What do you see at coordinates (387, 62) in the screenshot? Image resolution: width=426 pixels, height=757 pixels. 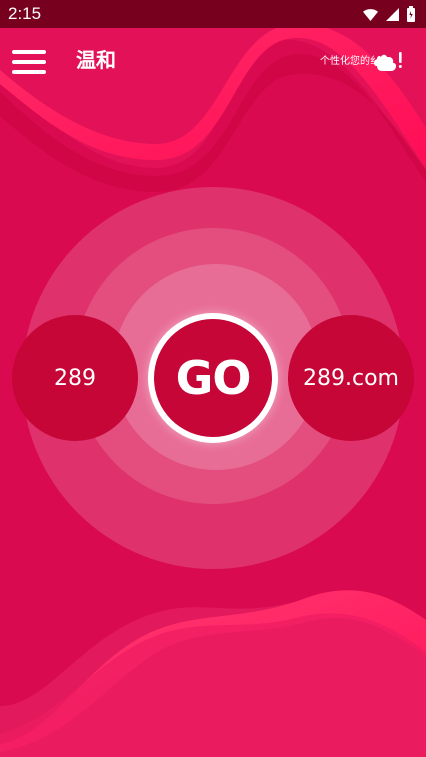 I see `puzzle-alert-icon` at bounding box center [387, 62].